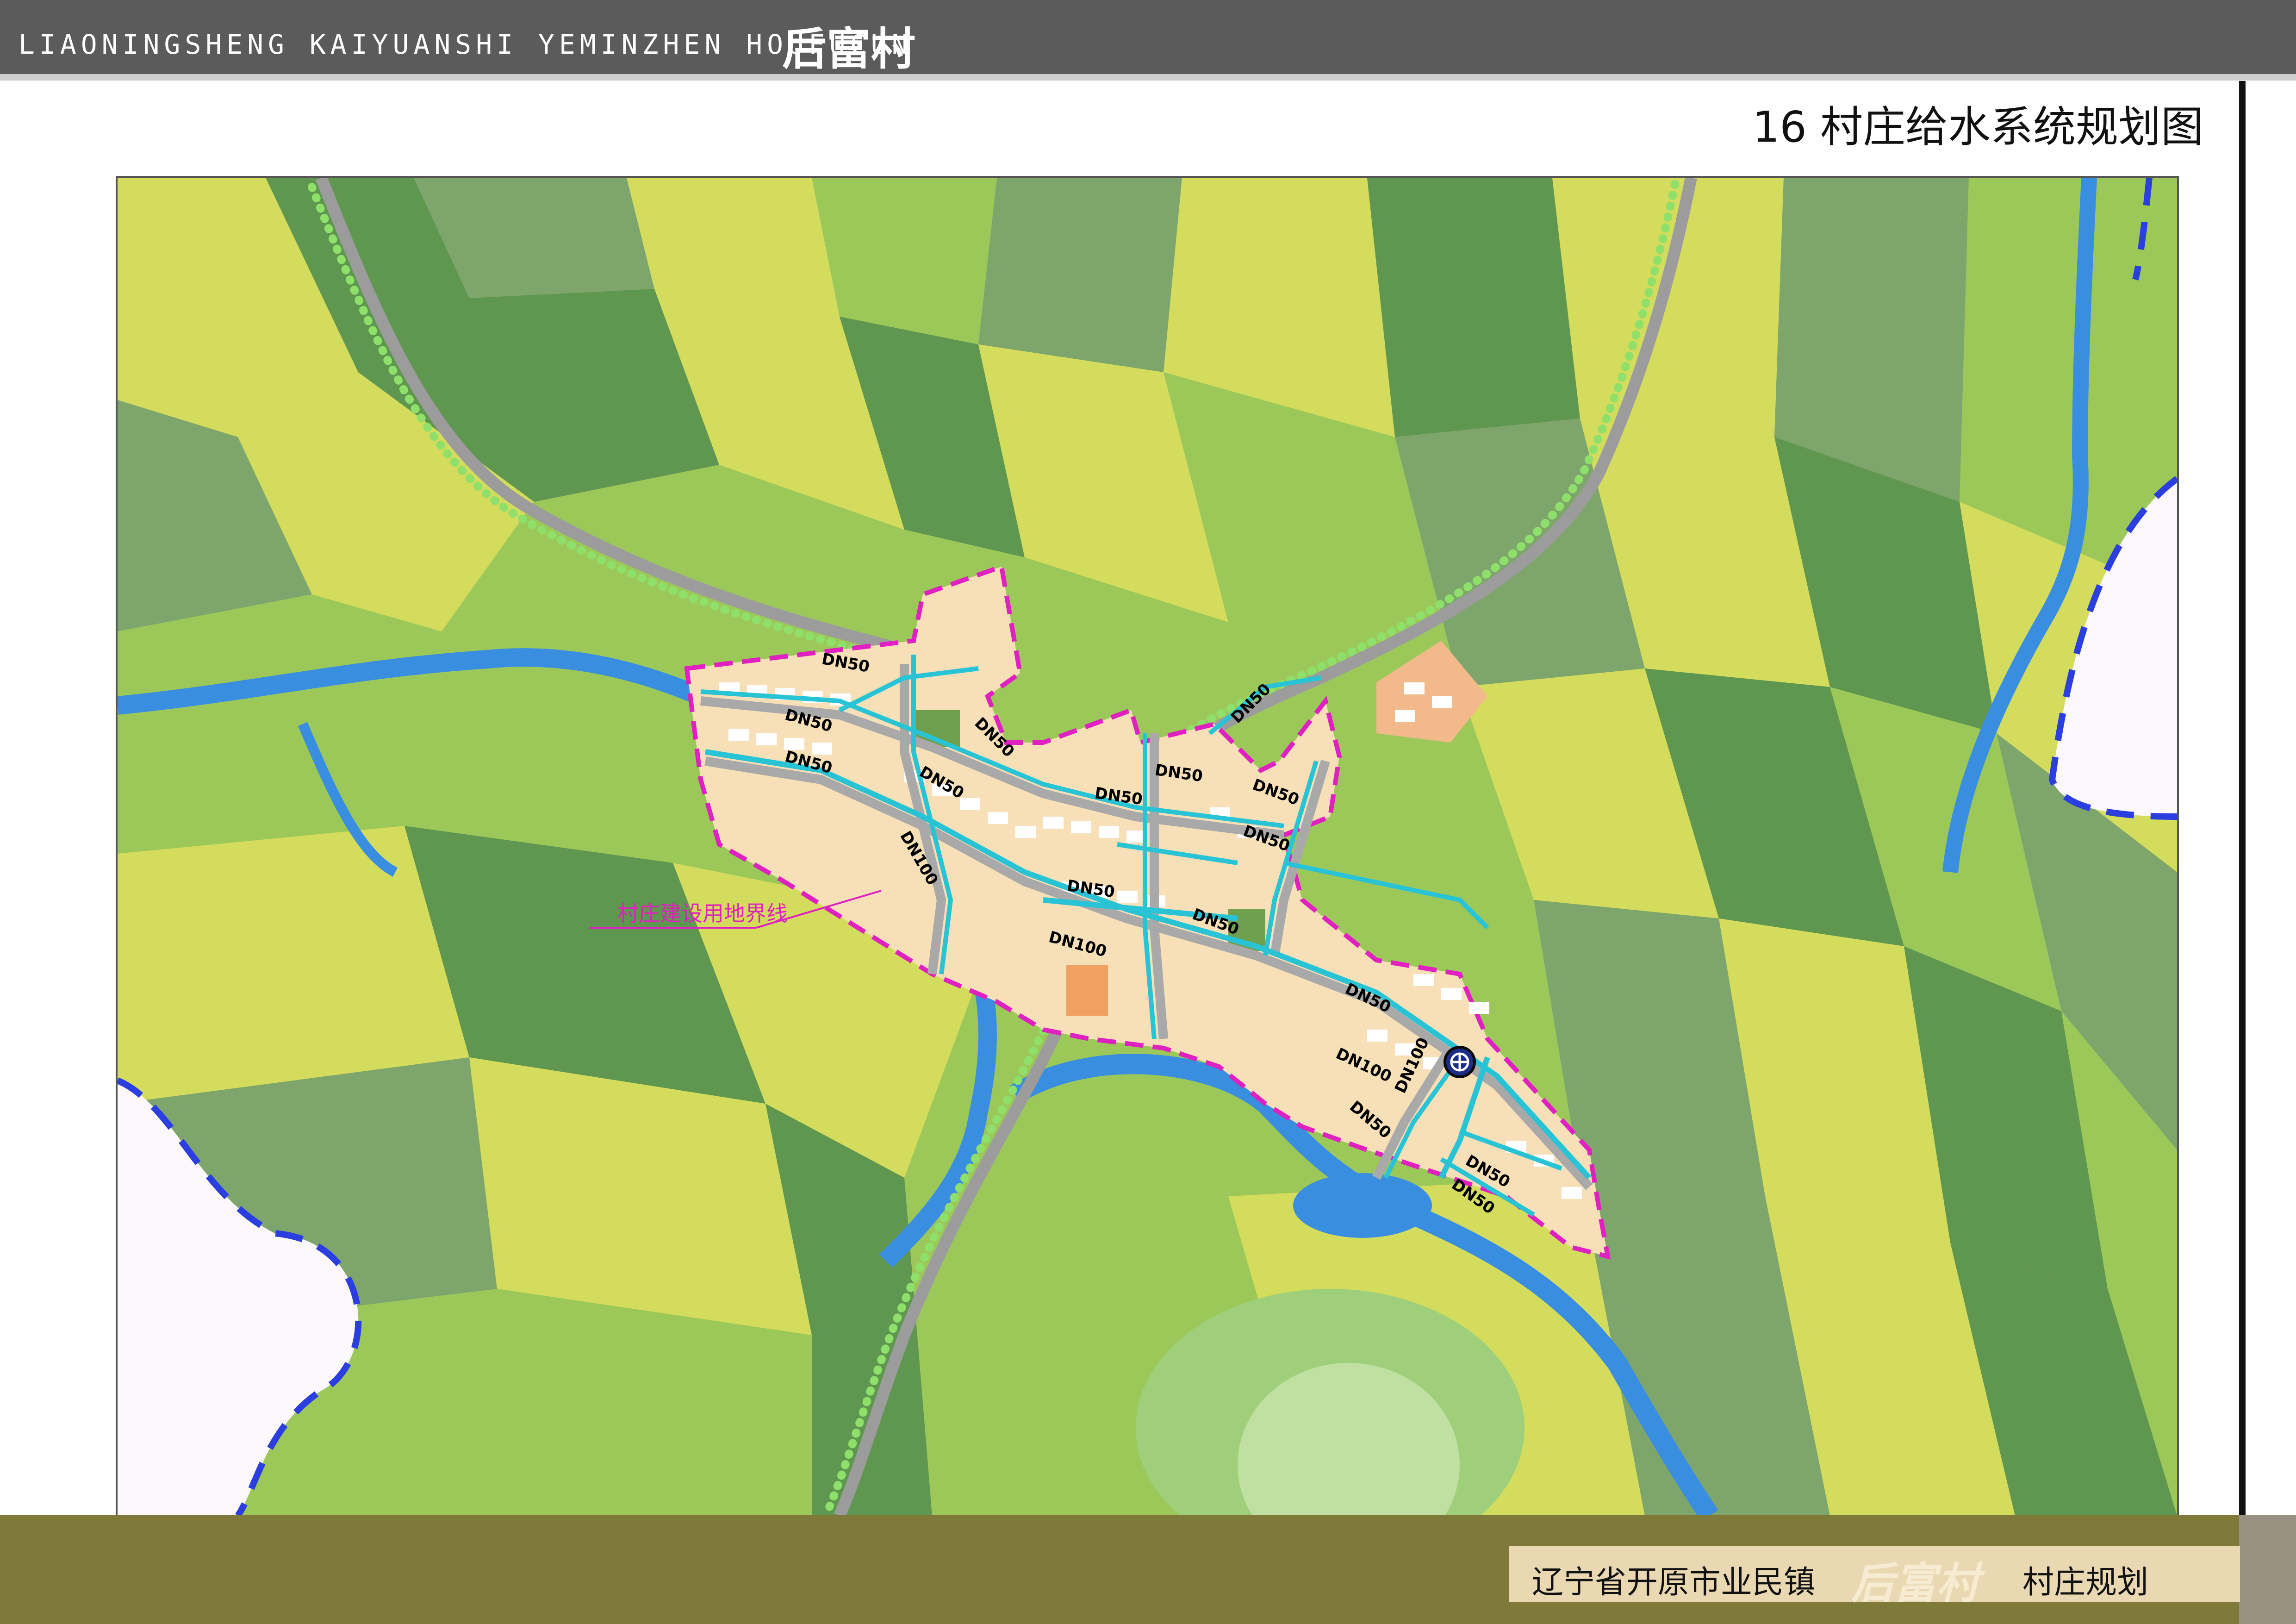 The width and height of the screenshot is (2296, 1624). I want to click on right-rule, so click(2242, 852).